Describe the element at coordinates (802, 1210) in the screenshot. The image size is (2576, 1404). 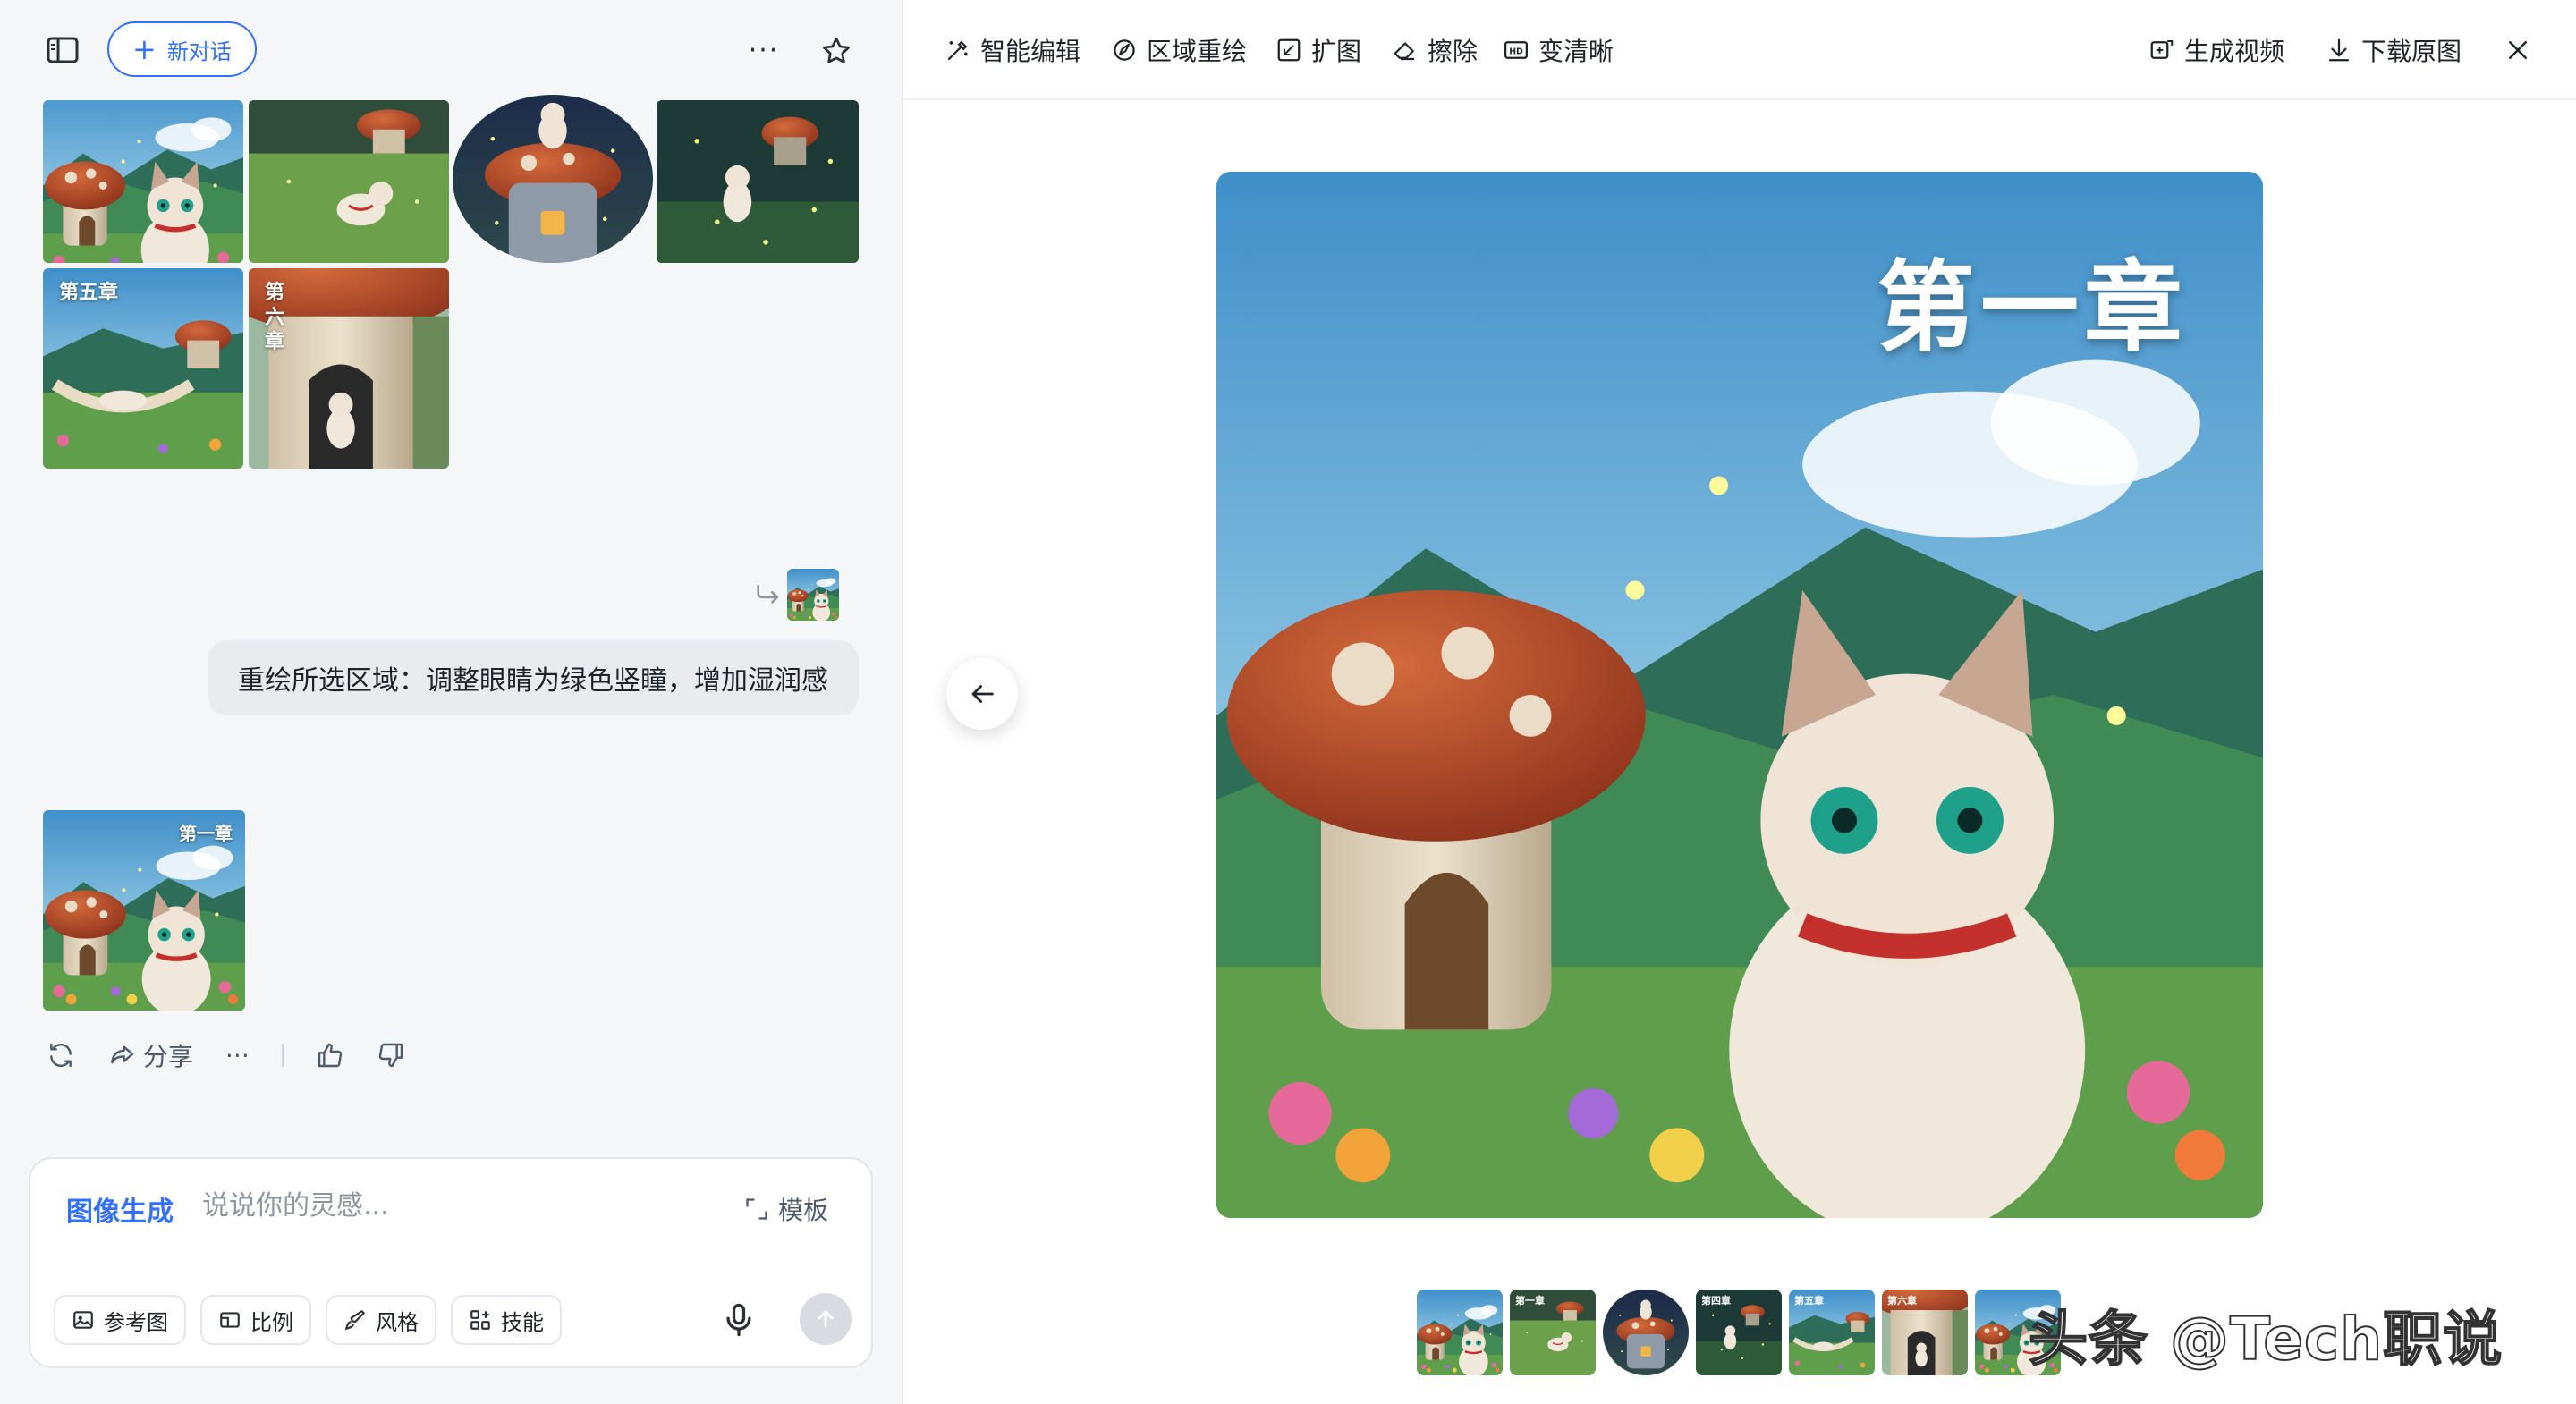
I see `template-label: 模板` at that location.